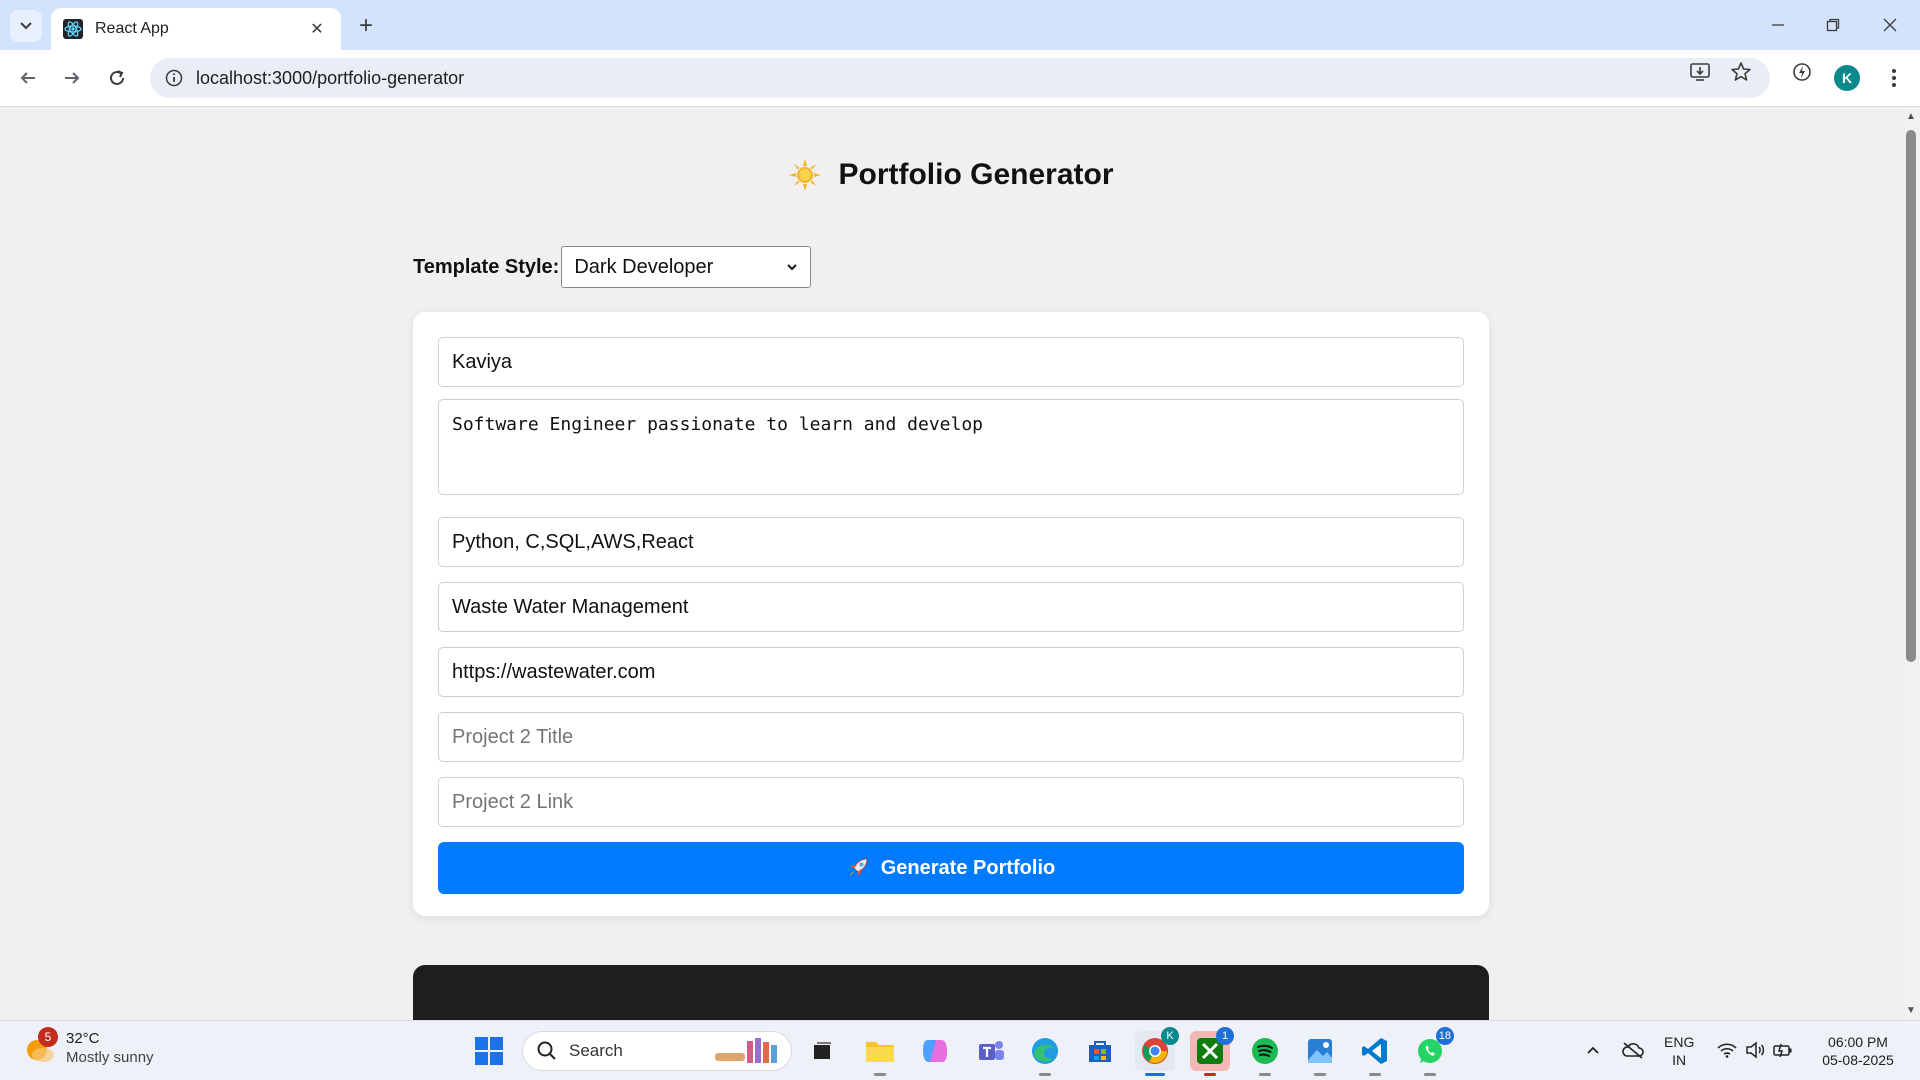 This screenshot has height=1080, width=1920. I want to click on generate-button-label: Generate Portfolio, so click(968, 867).